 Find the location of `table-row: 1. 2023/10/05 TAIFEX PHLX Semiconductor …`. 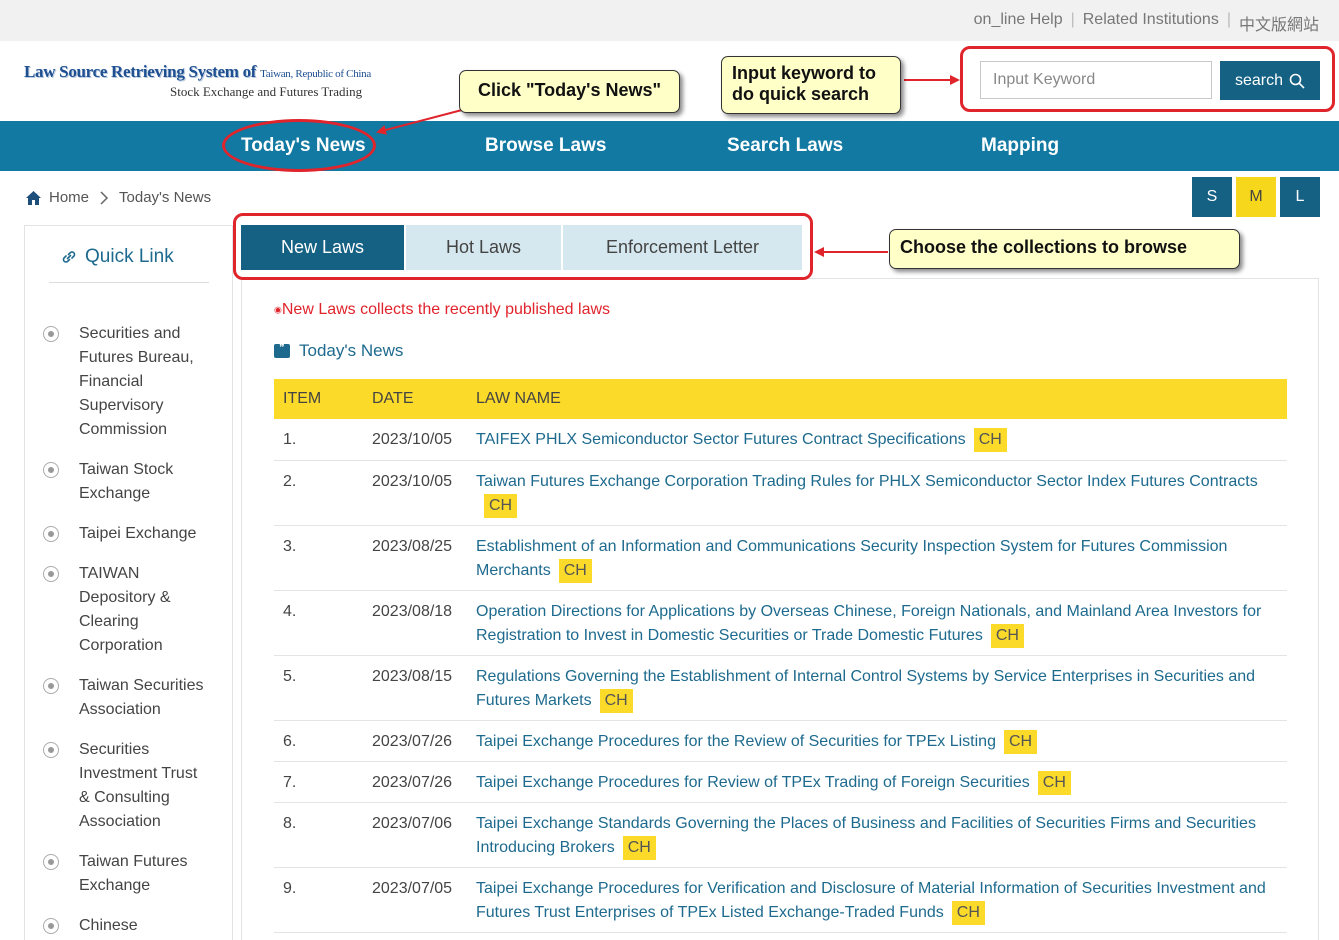

table-row: 1. 2023/10/05 TAIFEX PHLX Semiconductor … is located at coordinates (780, 440).